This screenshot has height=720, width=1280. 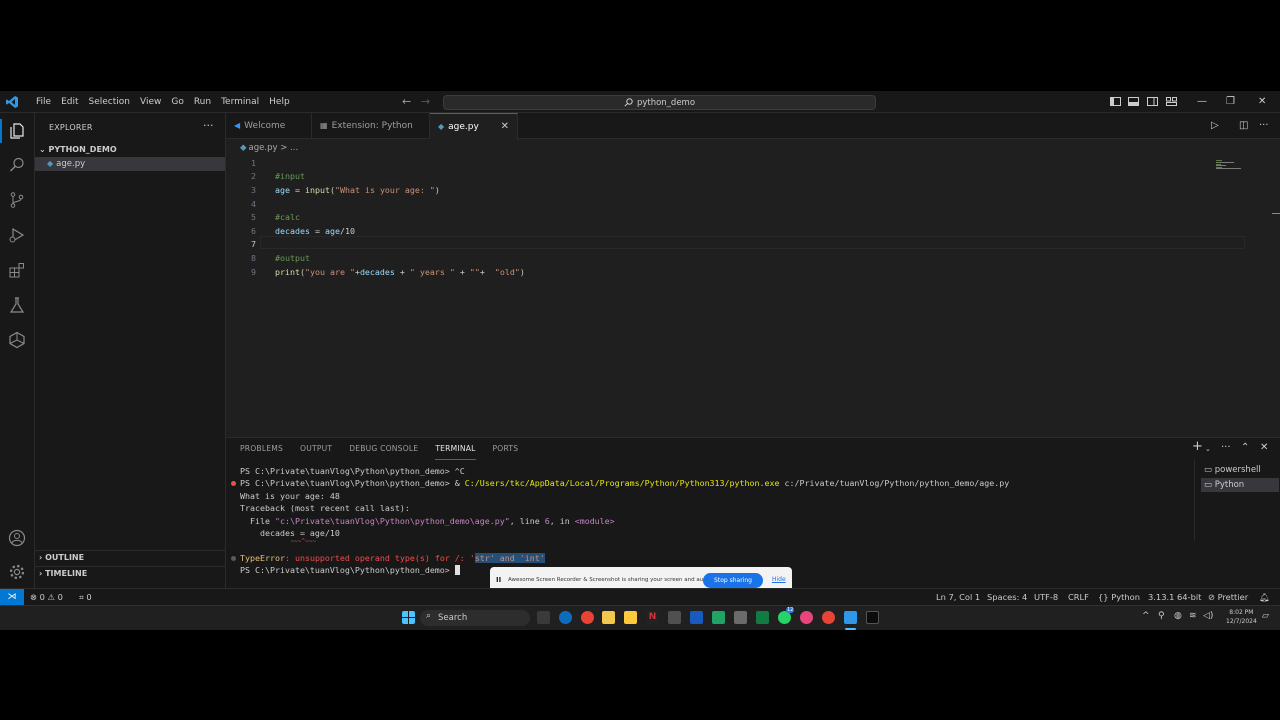 I want to click on menu-view: View, so click(x=150, y=102).